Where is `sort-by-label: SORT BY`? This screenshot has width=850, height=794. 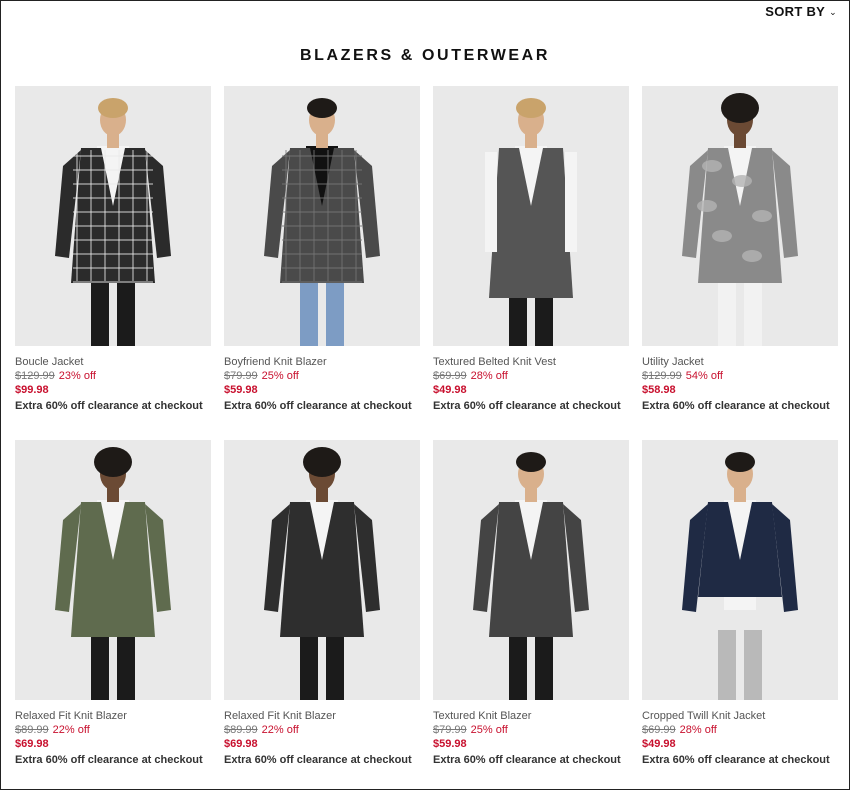
sort-by-label: SORT BY is located at coordinates (795, 11).